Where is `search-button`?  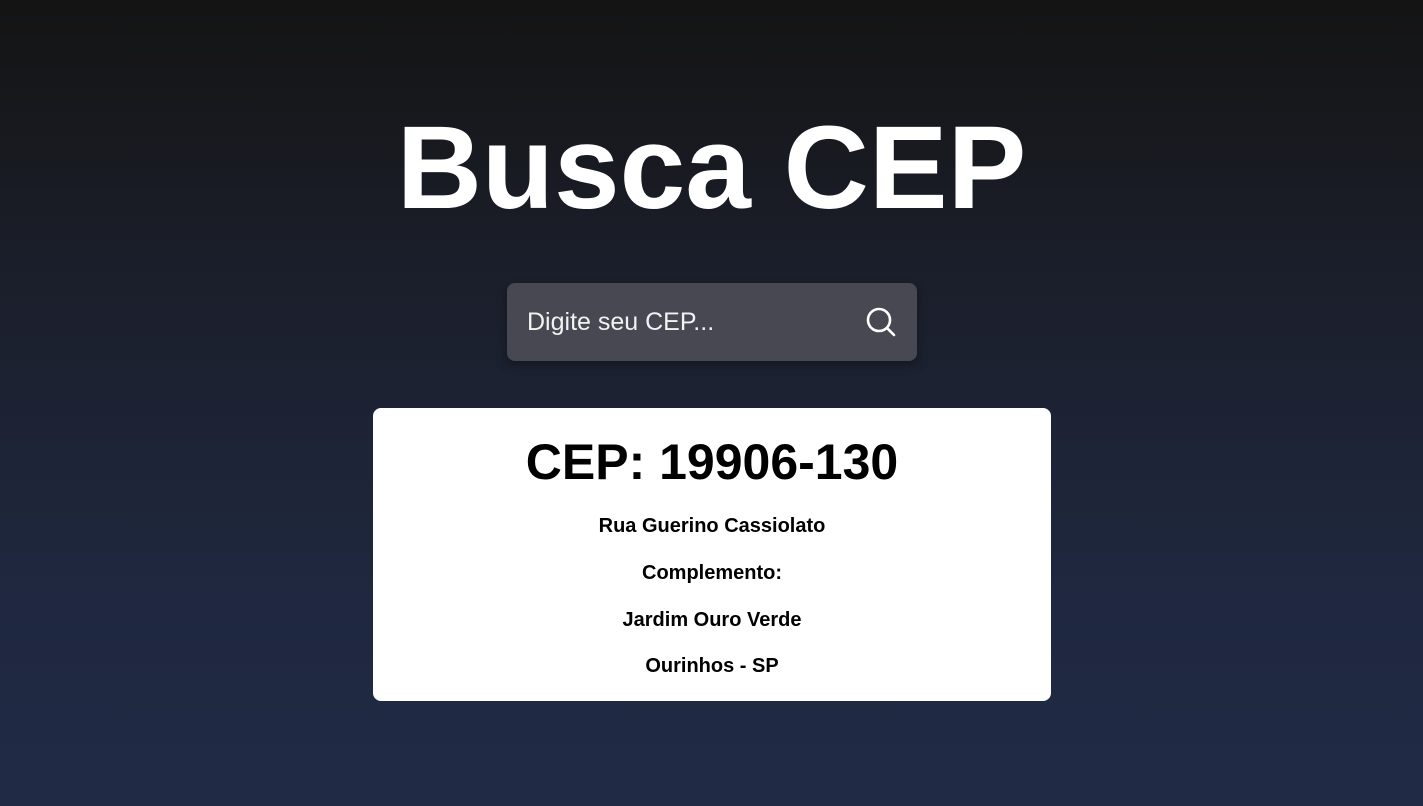
search-button is located at coordinates (881, 322).